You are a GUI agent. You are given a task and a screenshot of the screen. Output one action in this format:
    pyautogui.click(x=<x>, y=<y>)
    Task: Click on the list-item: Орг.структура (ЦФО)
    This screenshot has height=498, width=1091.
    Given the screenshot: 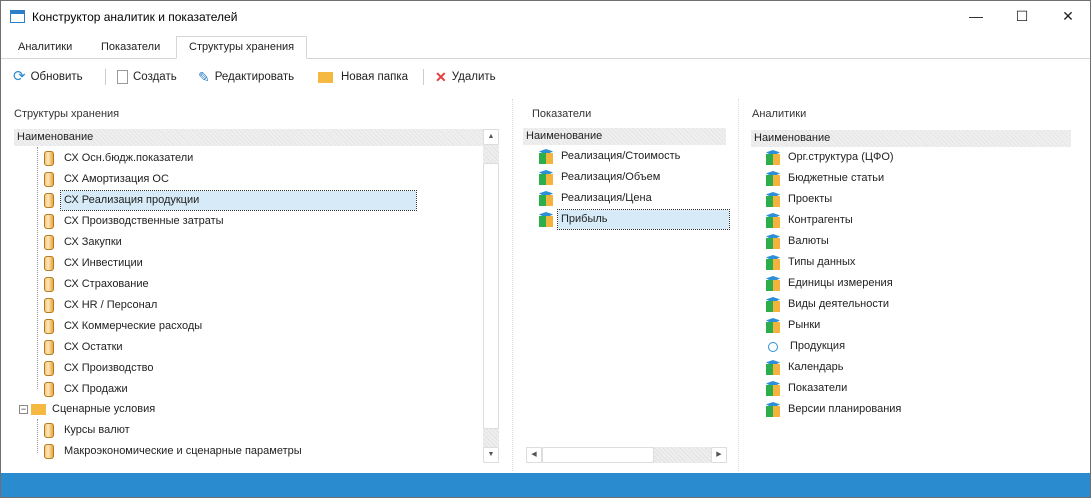 What is the action you would take?
    pyautogui.click(x=831, y=157)
    